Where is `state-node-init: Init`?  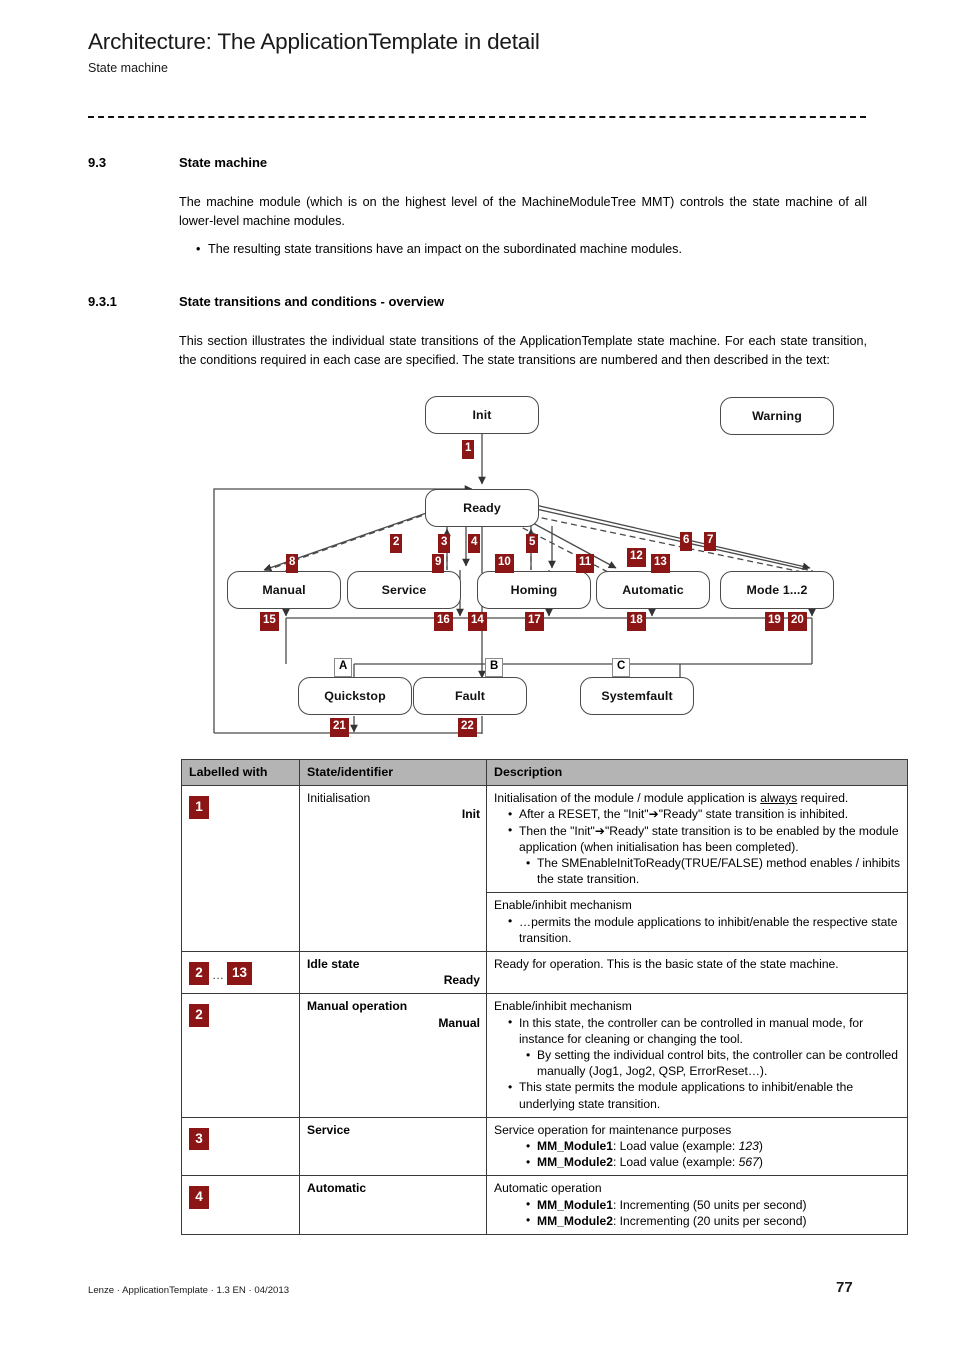
state-node-init: Init is located at coordinates (482, 415).